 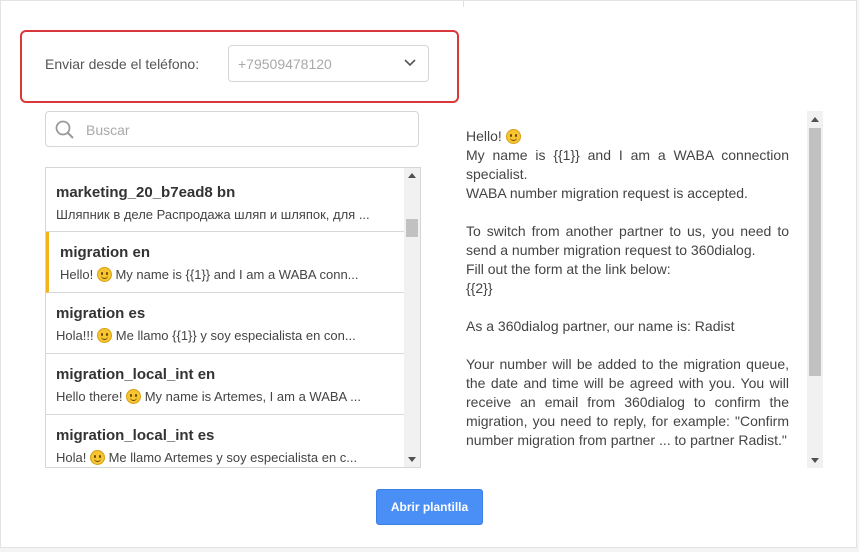 What do you see at coordinates (429, 507) in the screenshot?
I see `open-template-button: Abrir plantilla` at bounding box center [429, 507].